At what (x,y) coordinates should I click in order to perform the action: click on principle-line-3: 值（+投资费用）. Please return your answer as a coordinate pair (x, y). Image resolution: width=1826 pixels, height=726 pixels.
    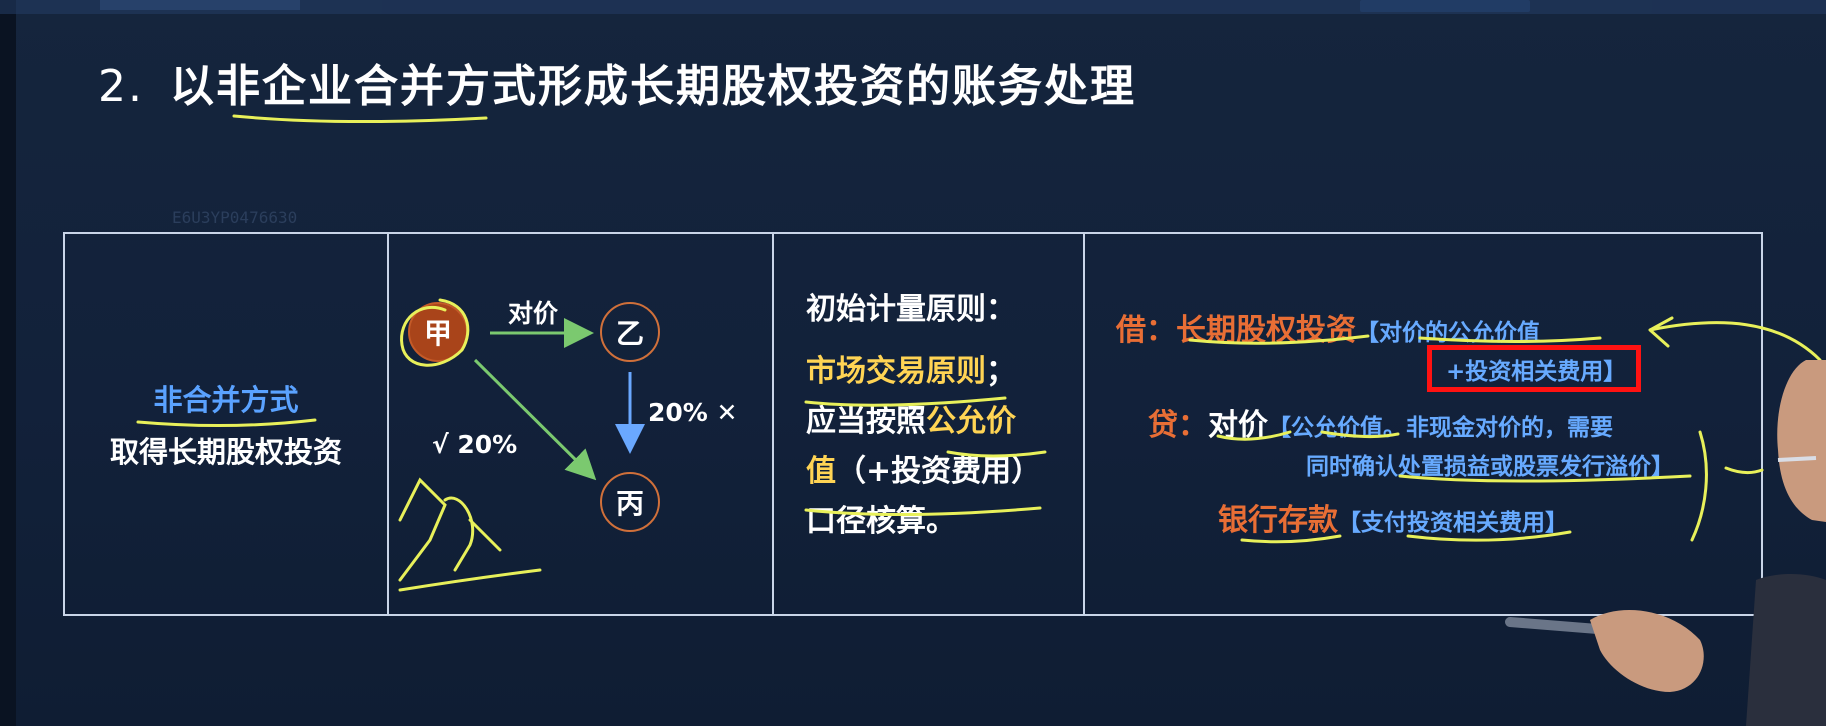
    Looking at the image, I should click on (941, 472).